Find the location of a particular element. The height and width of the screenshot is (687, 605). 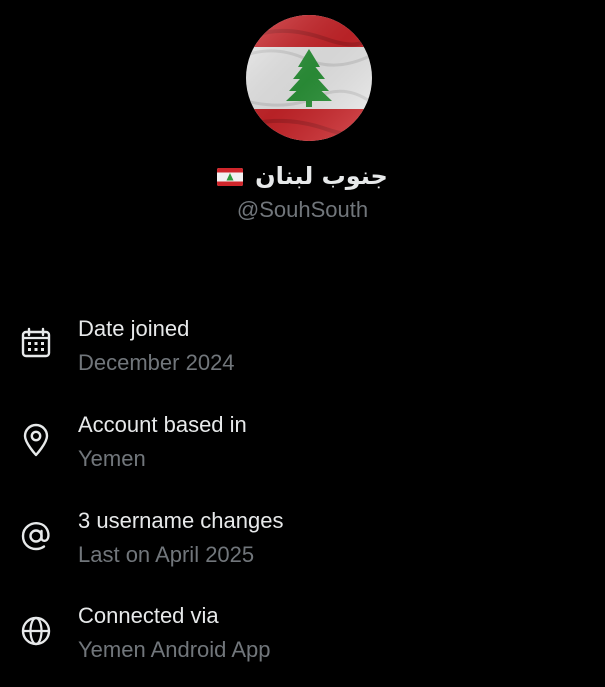

detail-value: Yemen is located at coordinates (112, 458).